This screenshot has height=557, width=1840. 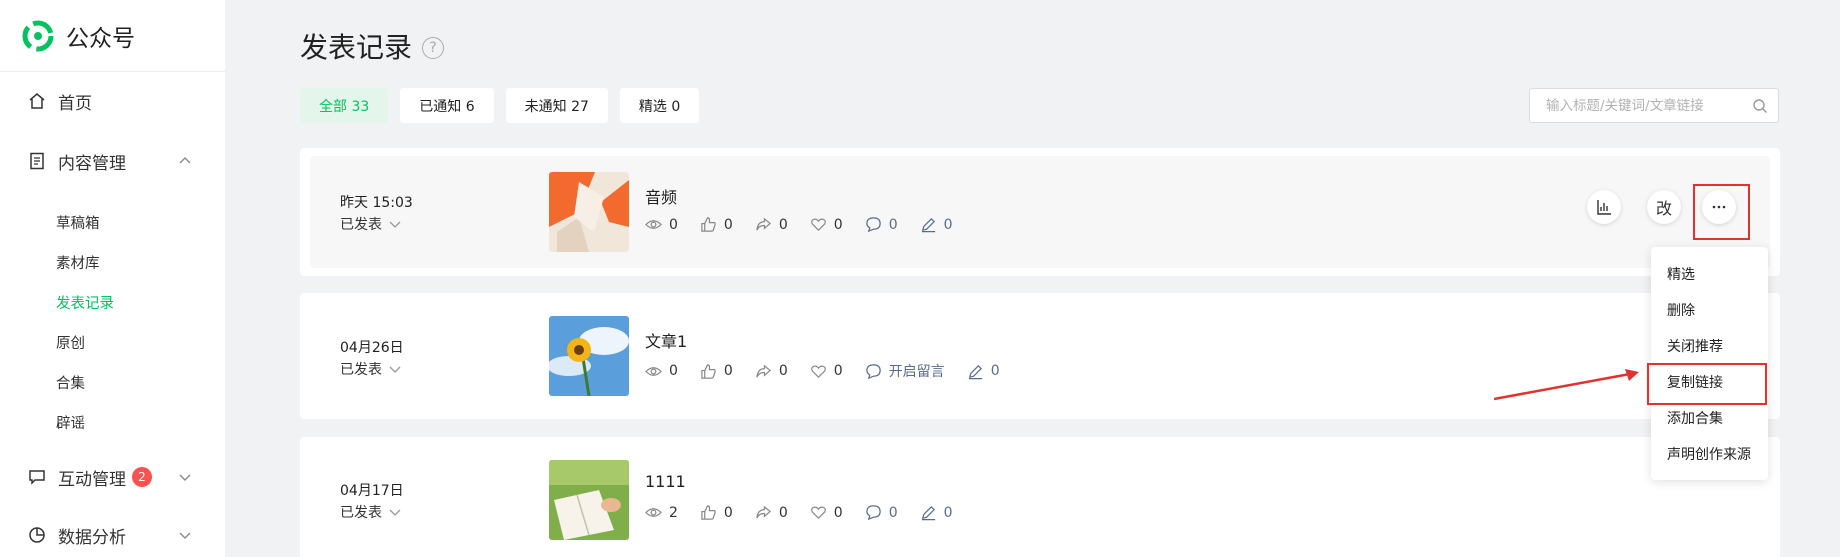 I want to click on article-stats: 0 0 0 0 开启留言 0, so click(x=833, y=371).